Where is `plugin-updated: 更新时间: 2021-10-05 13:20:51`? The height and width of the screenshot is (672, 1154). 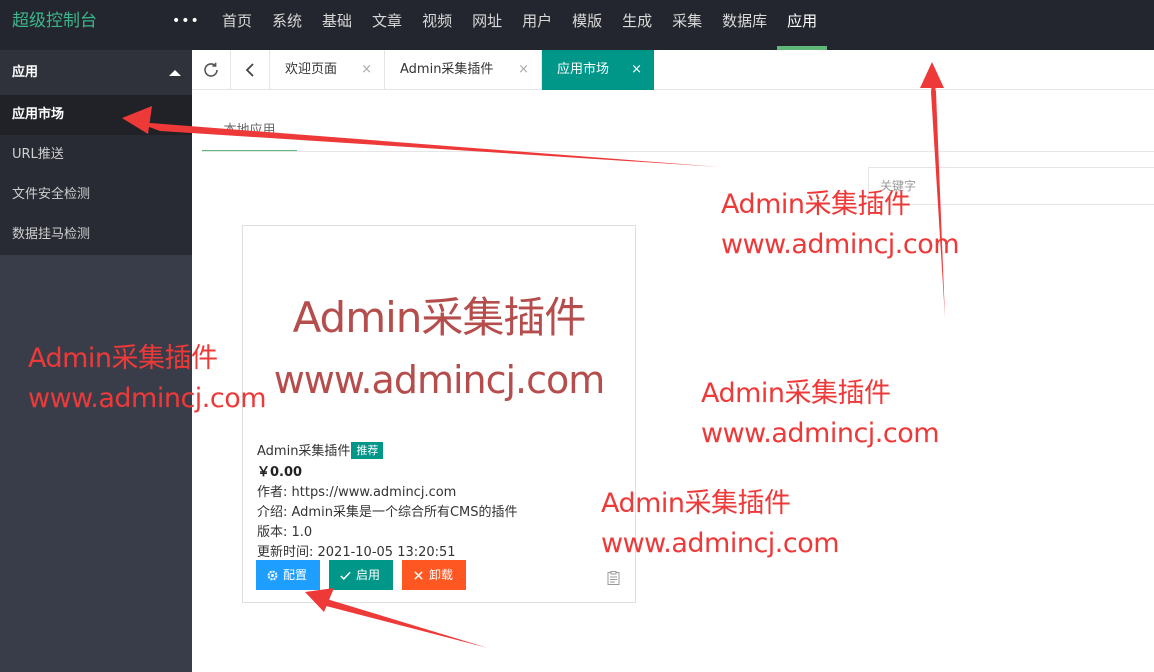 plugin-updated: 更新时间: 2021-10-05 13:20:51 is located at coordinates (356, 552).